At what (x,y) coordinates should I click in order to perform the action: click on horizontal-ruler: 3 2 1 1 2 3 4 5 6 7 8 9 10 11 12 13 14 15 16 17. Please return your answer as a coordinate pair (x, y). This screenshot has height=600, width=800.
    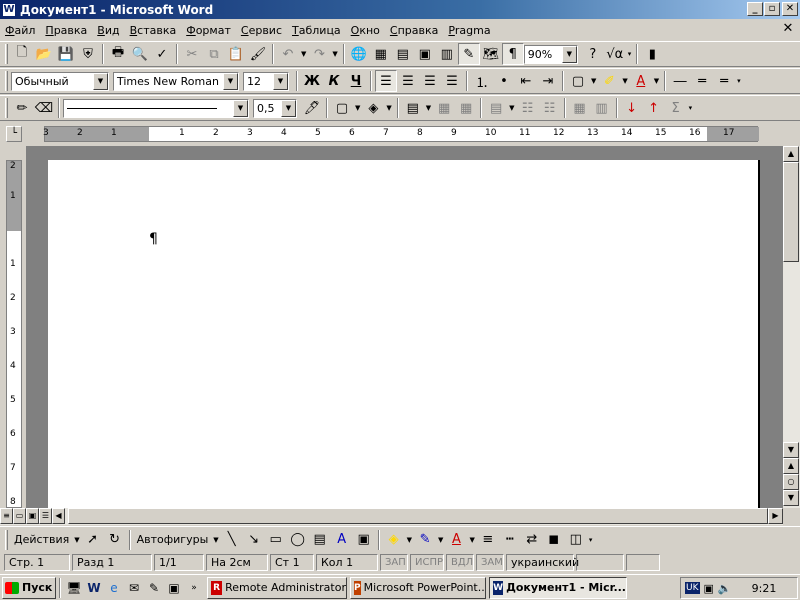
    Looking at the image, I should click on (401, 134).